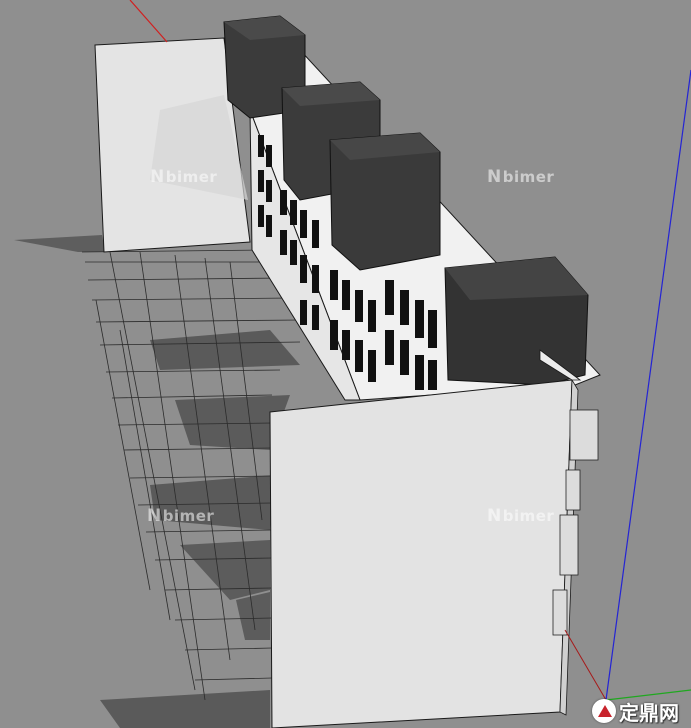  Describe the element at coordinates (649, 712) in the screenshot. I see `brand-text: 定鼎网` at that location.